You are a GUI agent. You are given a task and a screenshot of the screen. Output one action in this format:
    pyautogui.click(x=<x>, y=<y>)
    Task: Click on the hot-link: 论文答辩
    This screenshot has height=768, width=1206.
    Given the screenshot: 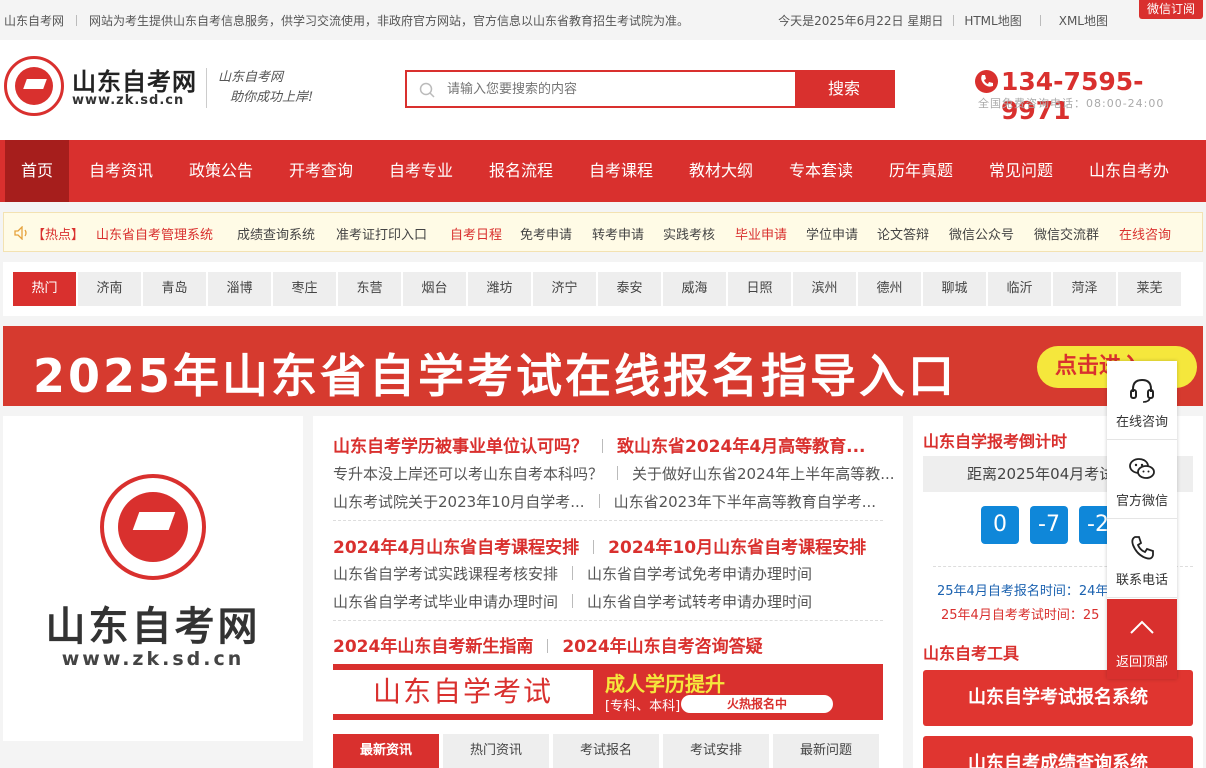 What is the action you would take?
    pyautogui.click(x=903, y=233)
    